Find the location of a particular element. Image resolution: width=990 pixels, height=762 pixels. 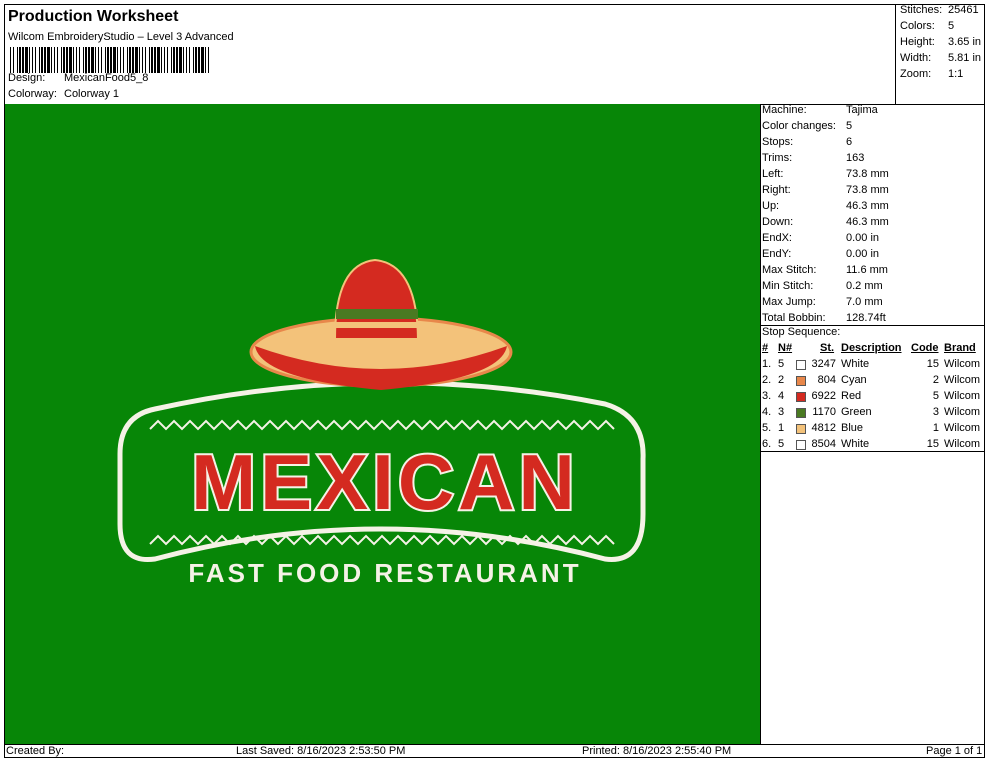

design-label: Design: is located at coordinates (27, 78).